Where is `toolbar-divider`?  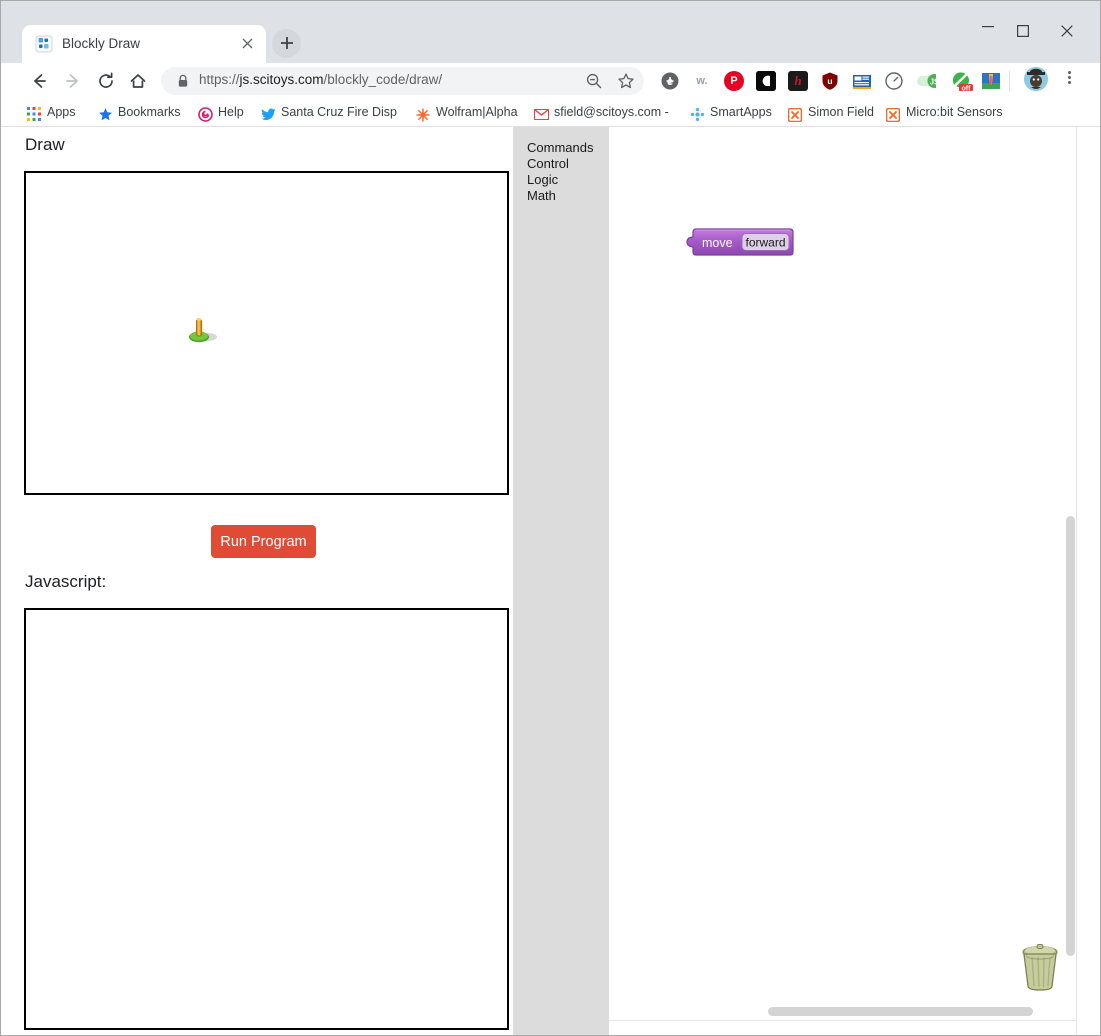 toolbar-divider is located at coordinates (1009, 81).